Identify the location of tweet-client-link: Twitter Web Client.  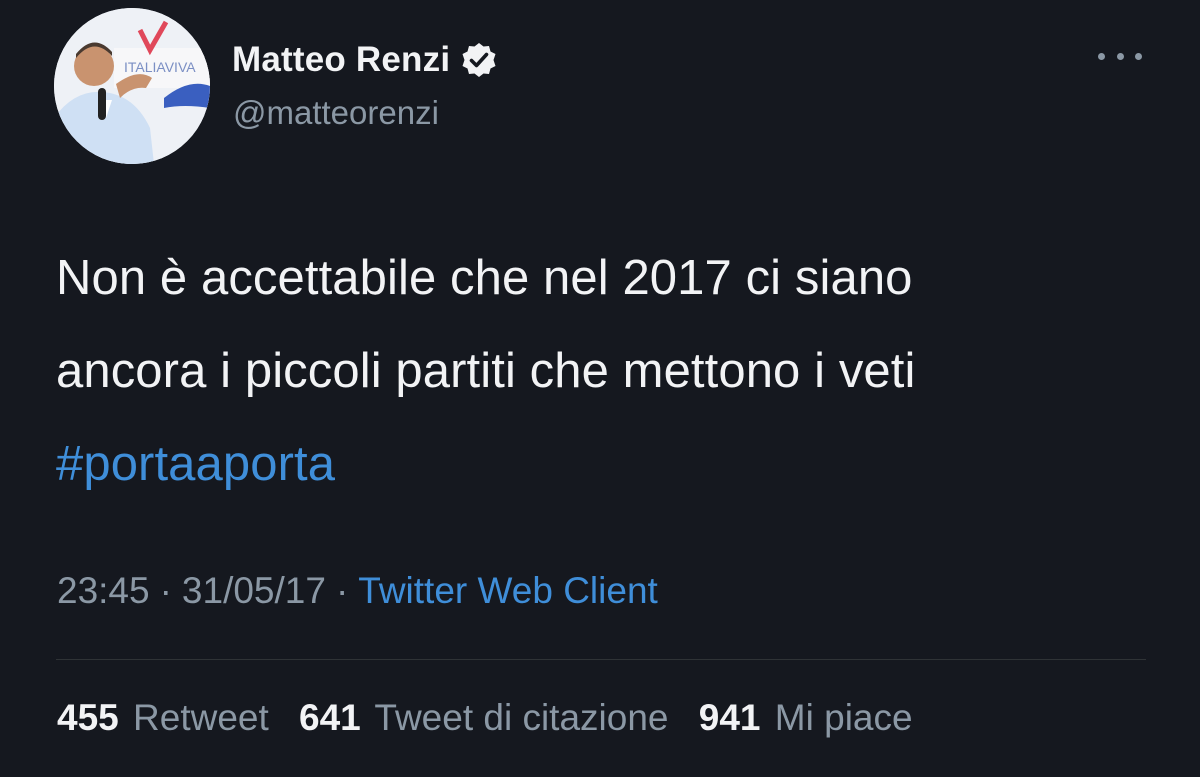
(508, 590).